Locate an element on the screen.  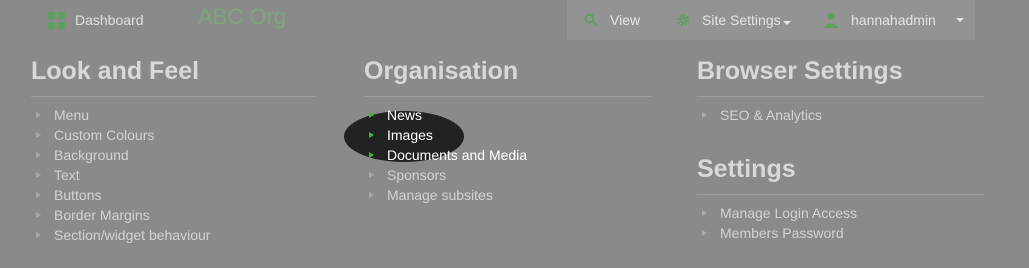
menu-item-label: Images is located at coordinates (410, 135).